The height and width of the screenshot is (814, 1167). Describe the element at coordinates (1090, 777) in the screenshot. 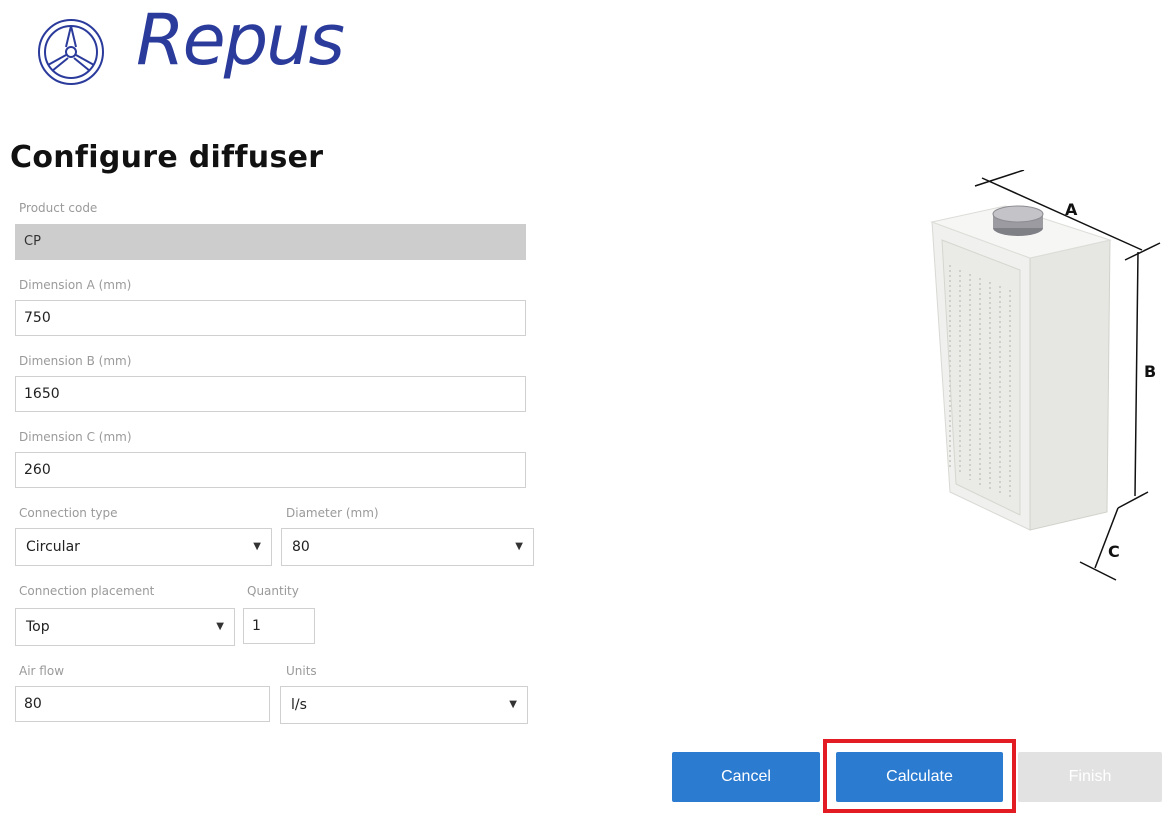

I see `finish-button: Finish` at that location.